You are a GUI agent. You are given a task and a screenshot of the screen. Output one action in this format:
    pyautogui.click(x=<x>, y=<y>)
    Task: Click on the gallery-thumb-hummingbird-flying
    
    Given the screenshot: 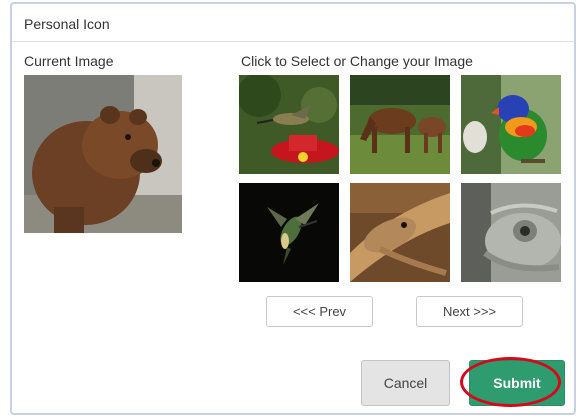 What is the action you would take?
    pyautogui.click(x=289, y=232)
    